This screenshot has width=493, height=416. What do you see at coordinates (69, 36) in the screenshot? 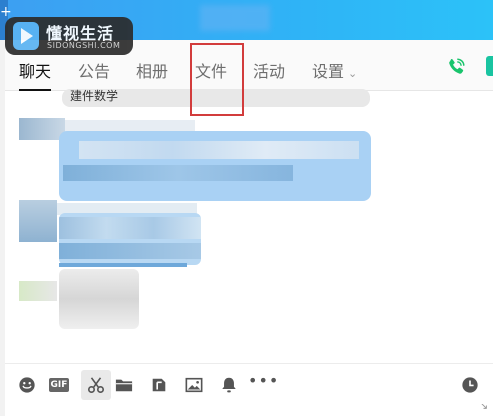
I see `brand-watermark: 懂视生活 SIDONGSHI.COM` at bounding box center [69, 36].